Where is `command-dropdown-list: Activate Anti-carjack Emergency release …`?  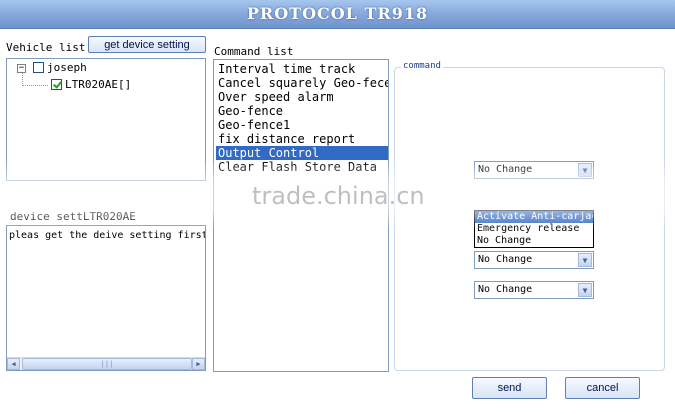
command-dropdown-list: Activate Anti-carjack Emergency release … is located at coordinates (534, 229).